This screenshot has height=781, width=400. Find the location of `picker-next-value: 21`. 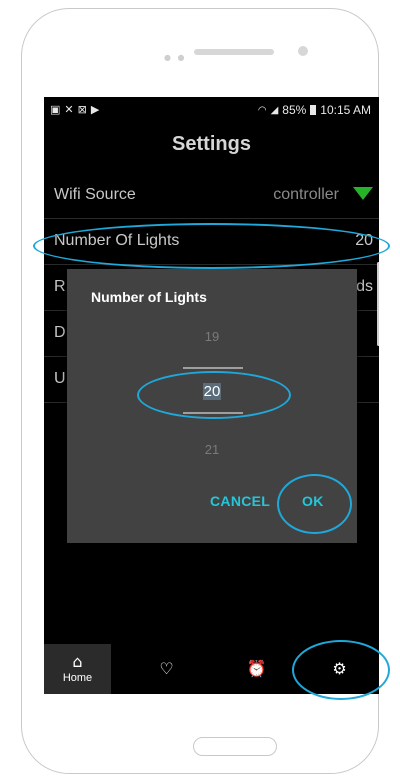

picker-next-value: 21 is located at coordinates (212, 449).